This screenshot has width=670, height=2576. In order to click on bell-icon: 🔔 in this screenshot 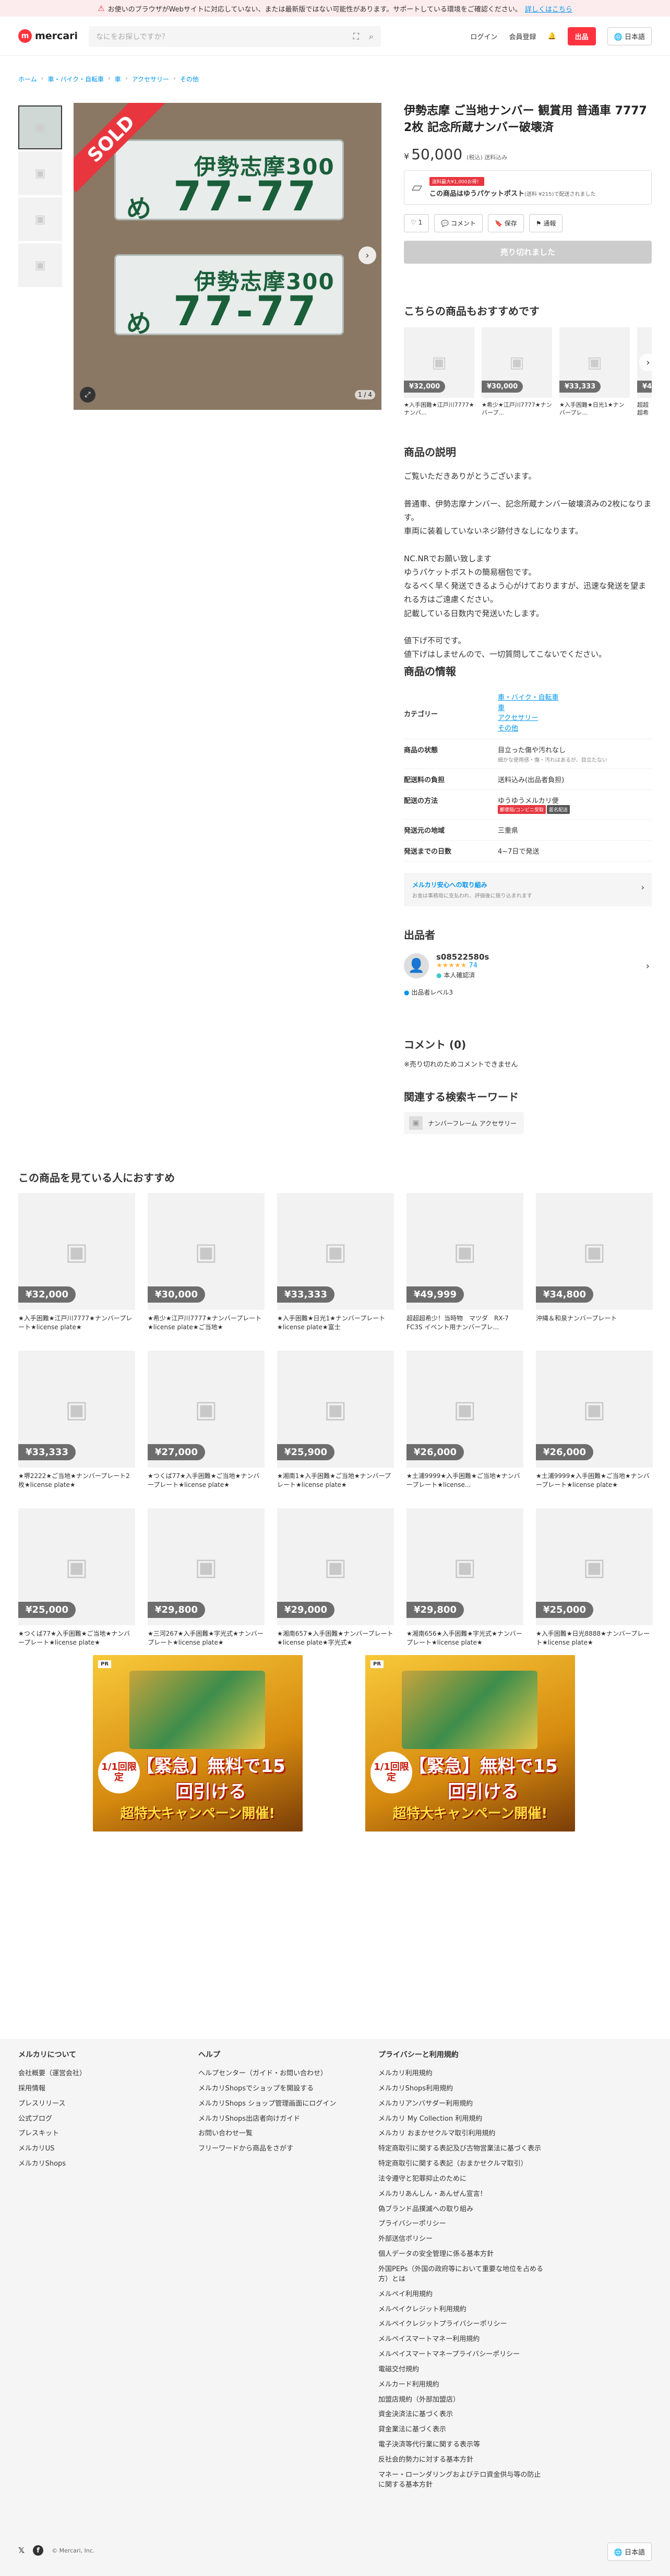, I will do `click(551, 36)`.